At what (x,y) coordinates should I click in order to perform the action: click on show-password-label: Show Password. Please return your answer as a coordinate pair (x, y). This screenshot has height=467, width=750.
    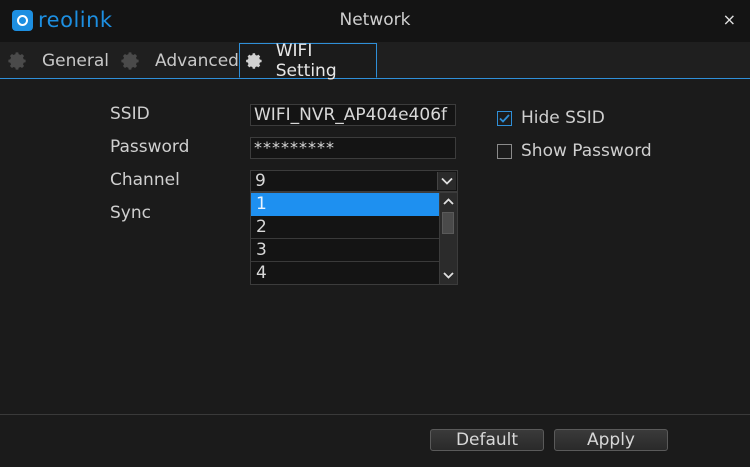
    Looking at the image, I should click on (586, 151).